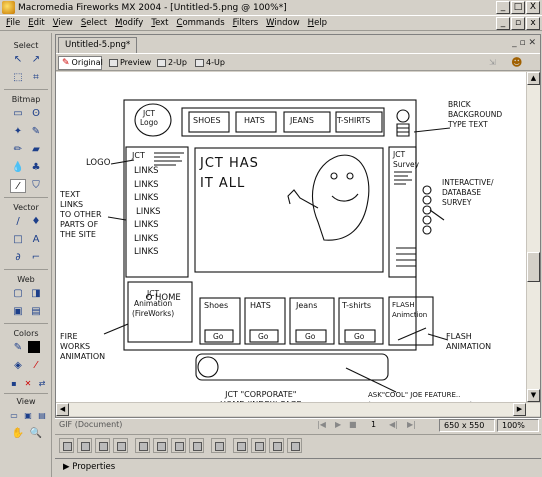 The height and width of the screenshot is (477, 542). I want to click on freeform-icon: ∂, so click(18, 258).